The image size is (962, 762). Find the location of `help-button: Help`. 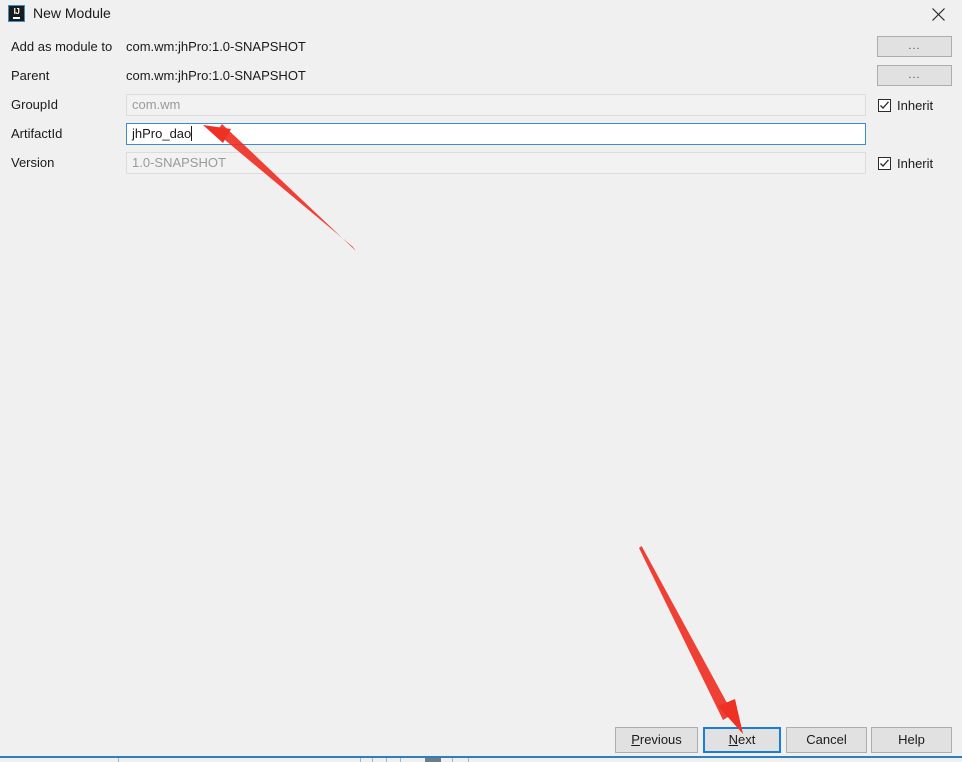

help-button: Help is located at coordinates (911, 740).